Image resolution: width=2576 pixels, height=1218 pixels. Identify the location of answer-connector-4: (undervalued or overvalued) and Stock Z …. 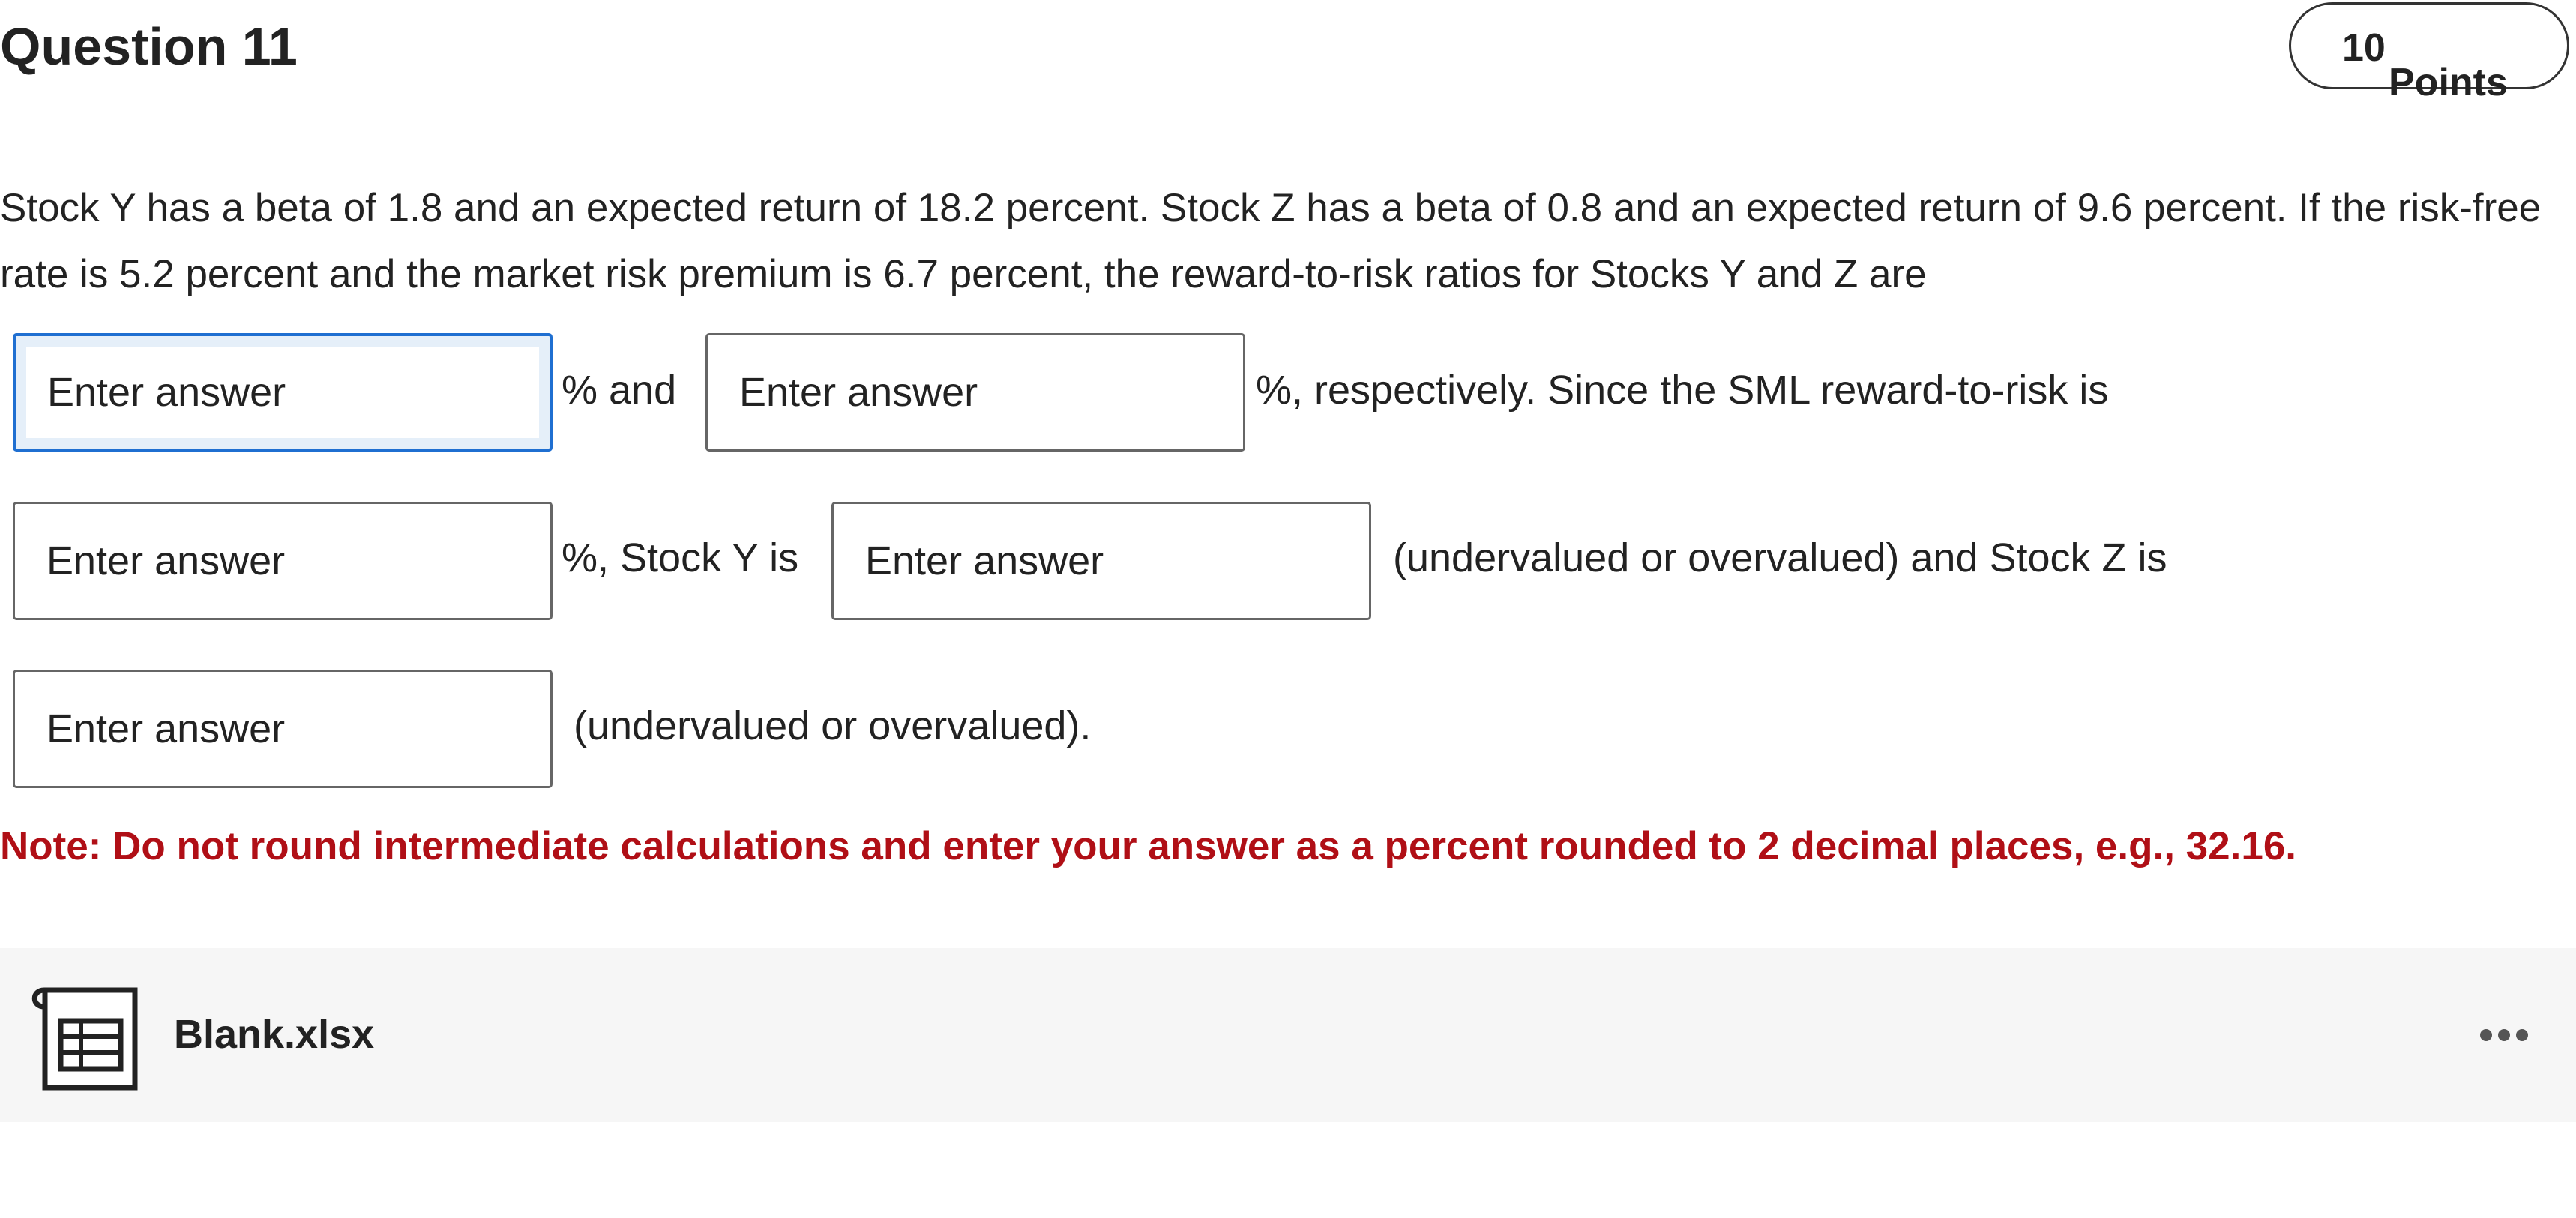
(1780, 558).